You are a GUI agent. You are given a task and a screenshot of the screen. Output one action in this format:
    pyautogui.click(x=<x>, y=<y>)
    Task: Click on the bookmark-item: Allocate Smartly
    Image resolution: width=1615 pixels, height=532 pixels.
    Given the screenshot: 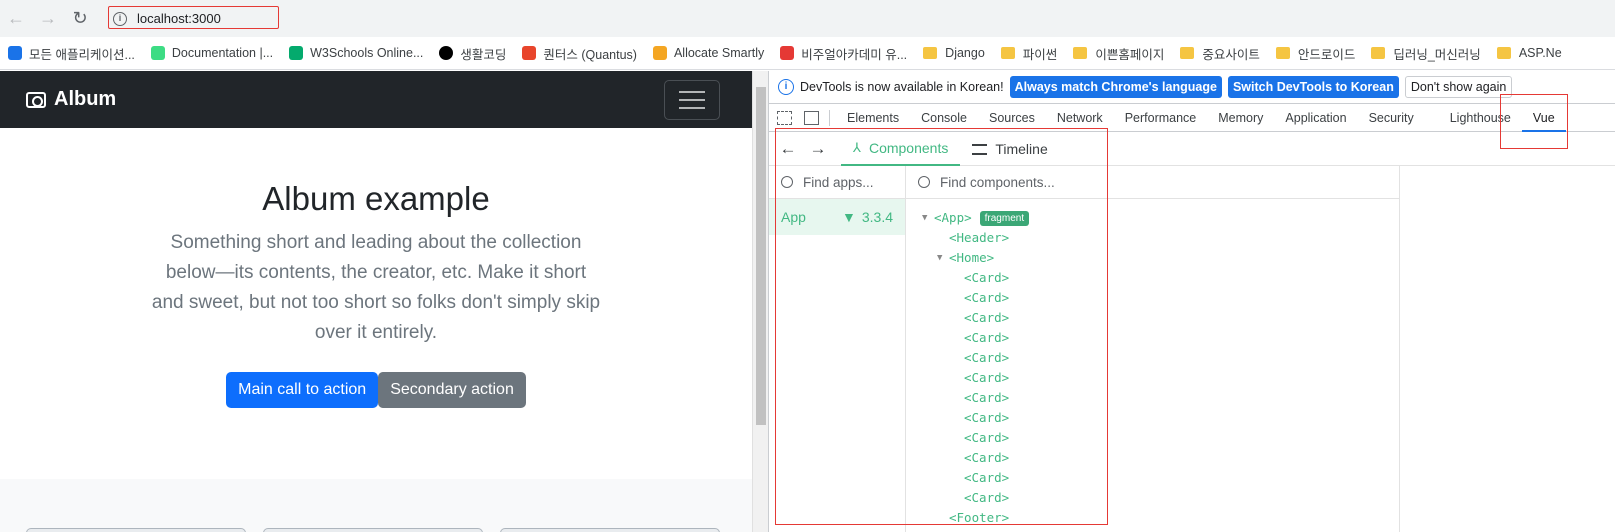 What is the action you would take?
    pyautogui.click(x=708, y=53)
    